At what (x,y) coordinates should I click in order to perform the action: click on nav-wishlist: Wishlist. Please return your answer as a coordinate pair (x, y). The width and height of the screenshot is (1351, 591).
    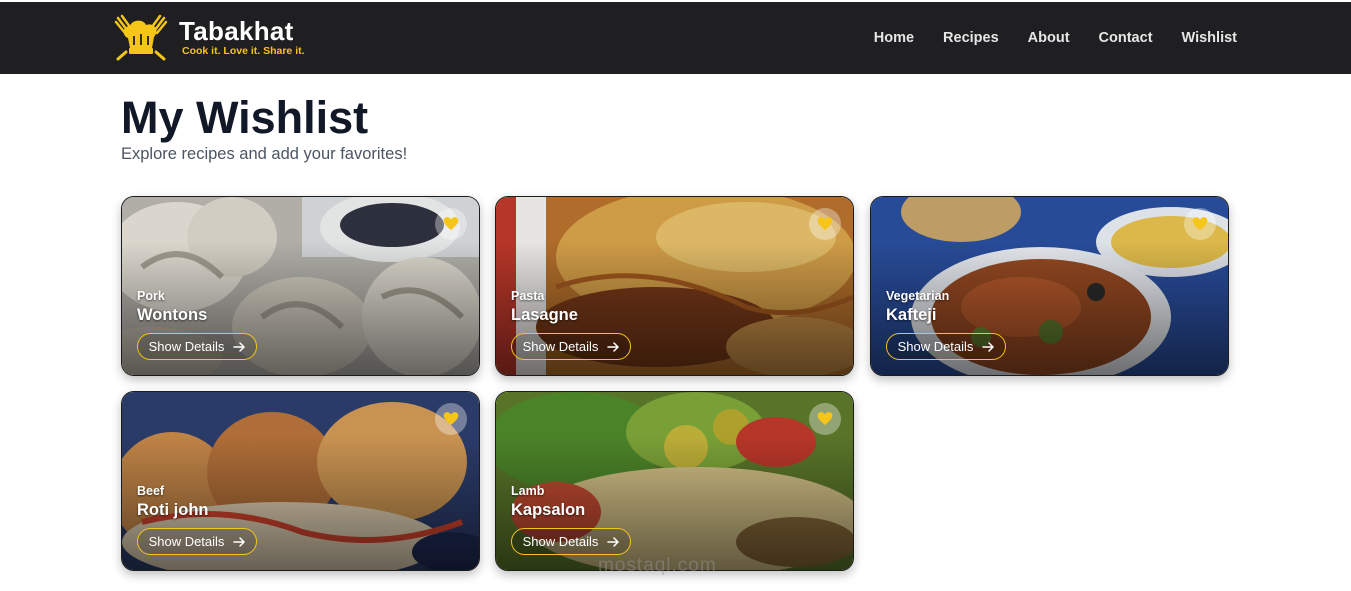
    Looking at the image, I should click on (1209, 38).